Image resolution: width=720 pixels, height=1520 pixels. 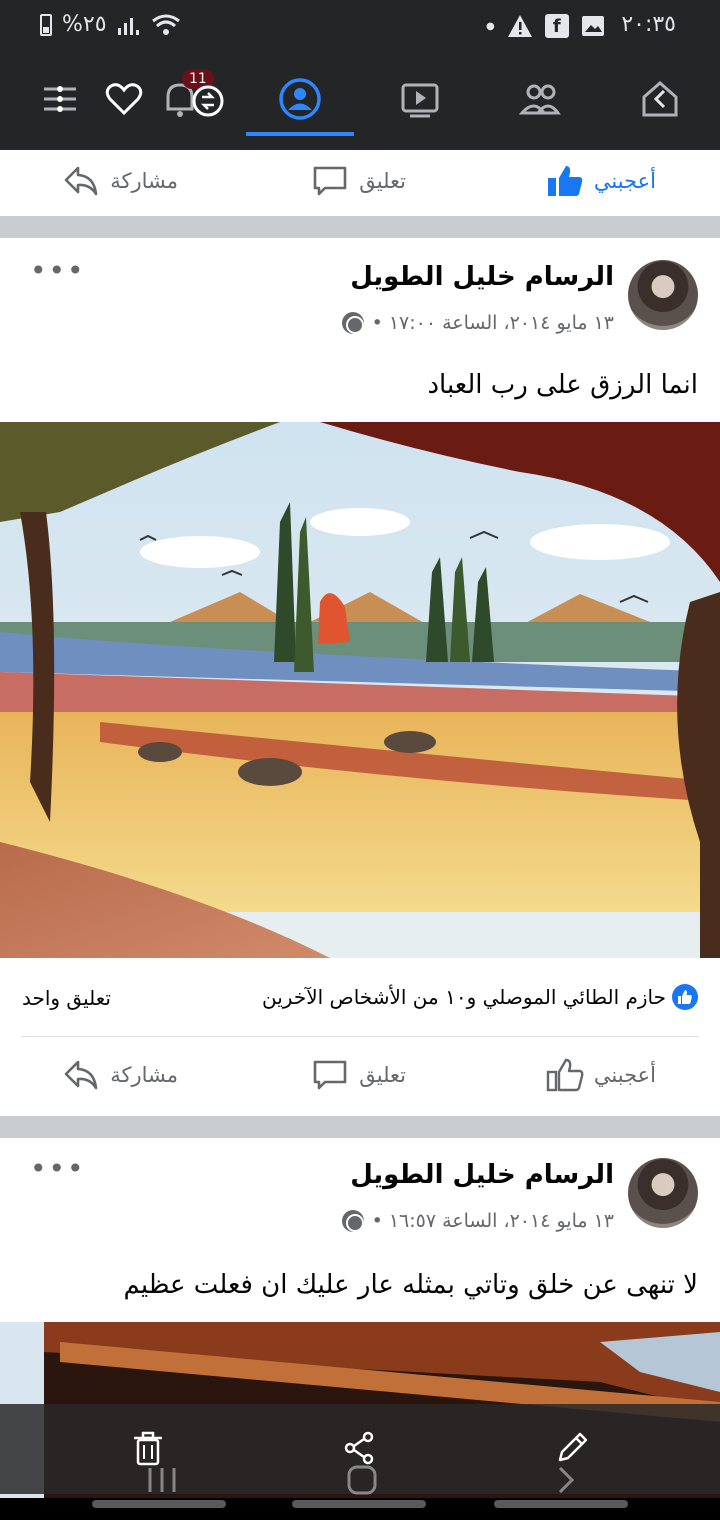 I want to click on profile-icon, so click(x=300, y=99).